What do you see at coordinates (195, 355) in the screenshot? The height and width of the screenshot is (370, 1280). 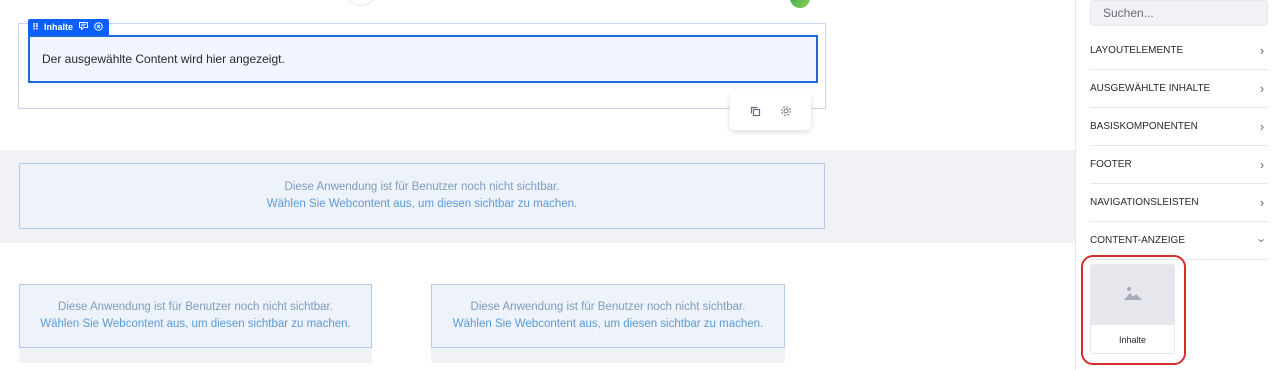 I see `column-left-footer` at bounding box center [195, 355].